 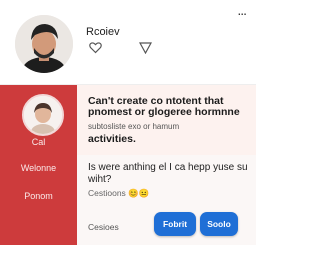 I want to click on footer-label: Cesioes, so click(x=103, y=227).